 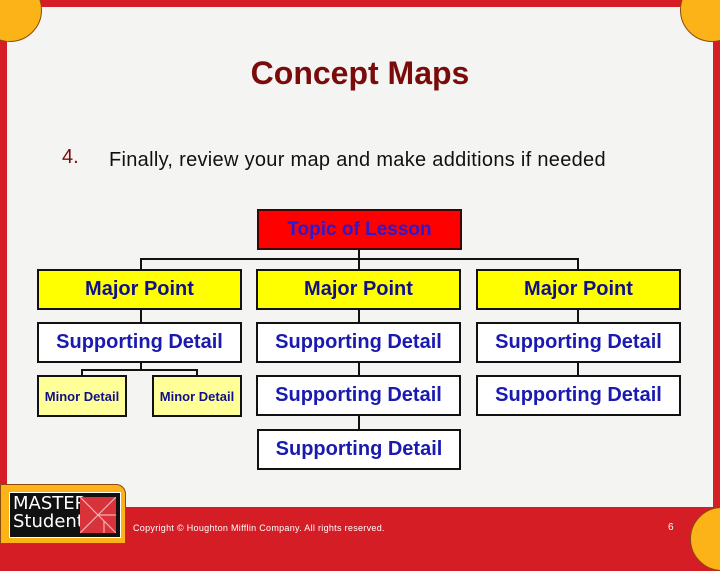 What do you see at coordinates (671, 527) in the screenshot?
I see `page-number: 6` at bounding box center [671, 527].